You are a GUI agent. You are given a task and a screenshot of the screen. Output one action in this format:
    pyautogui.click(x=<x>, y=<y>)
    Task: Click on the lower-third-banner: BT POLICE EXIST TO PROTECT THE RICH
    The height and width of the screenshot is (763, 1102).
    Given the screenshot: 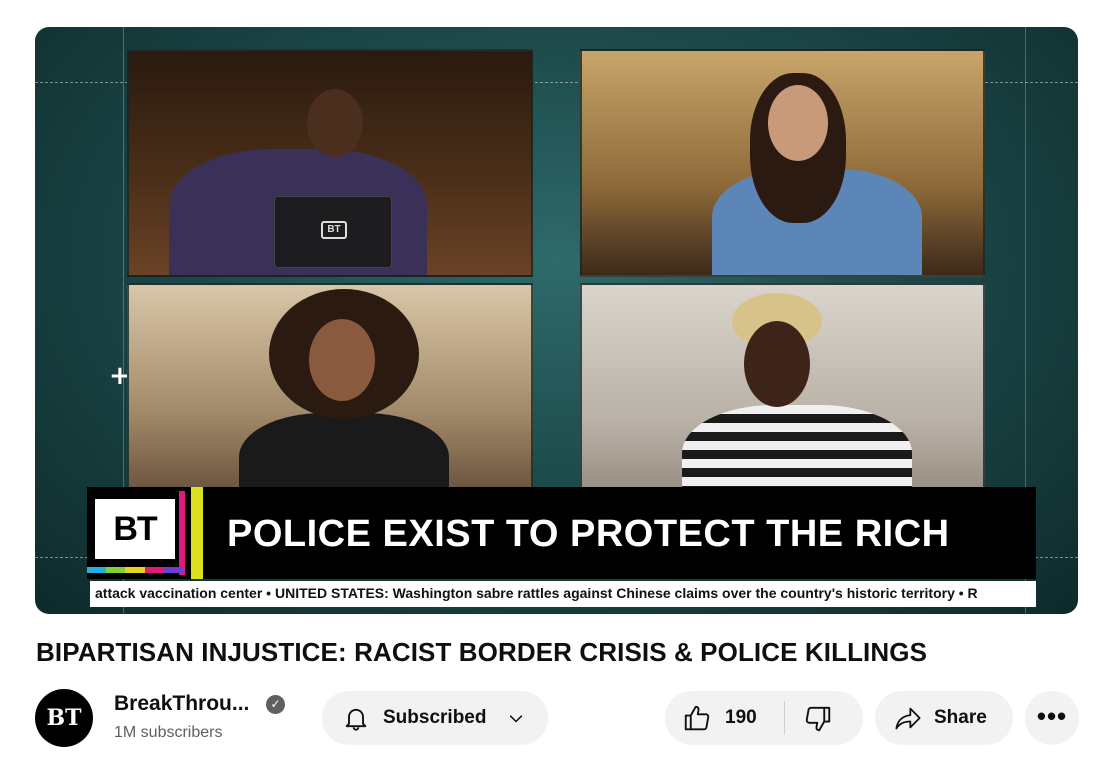 What is the action you would take?
    pyautogui.click(x=561, y=533)
    